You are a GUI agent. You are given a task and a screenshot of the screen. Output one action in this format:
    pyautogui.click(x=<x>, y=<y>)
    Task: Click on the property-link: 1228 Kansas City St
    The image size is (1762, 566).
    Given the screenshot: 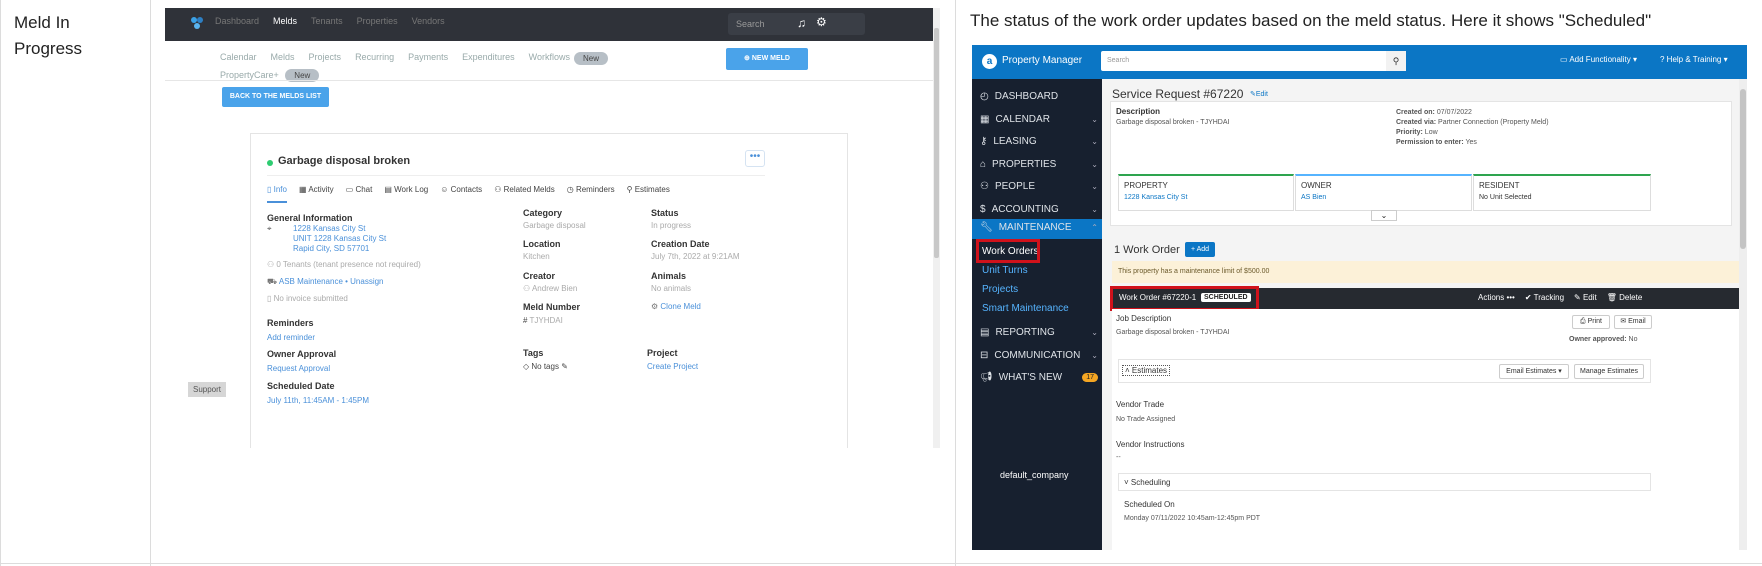 What is the action you would take?
    pyautogui.click(x=1155, y=197)
    